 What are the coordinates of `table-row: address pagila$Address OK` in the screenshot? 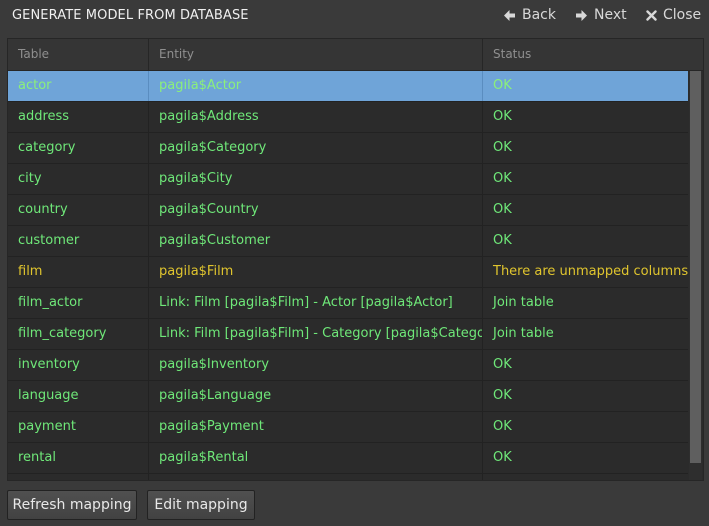 It's located at (348, 117).